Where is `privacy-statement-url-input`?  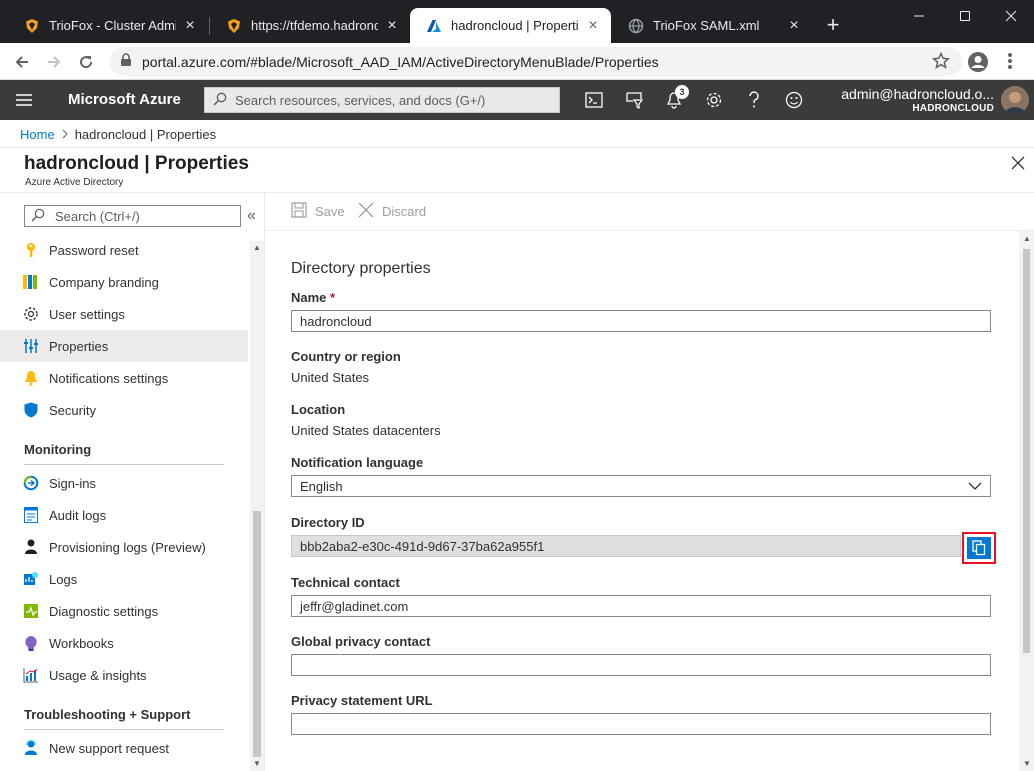 privacy-statement-url-input is located at coordinates (641, 724).